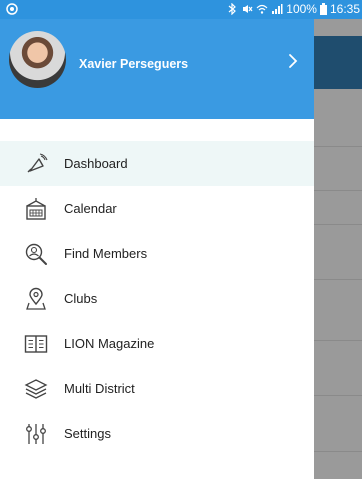 The height and width of the screenshot is (479, 362). I want to click on lion-app-icon, so click(12, 9).